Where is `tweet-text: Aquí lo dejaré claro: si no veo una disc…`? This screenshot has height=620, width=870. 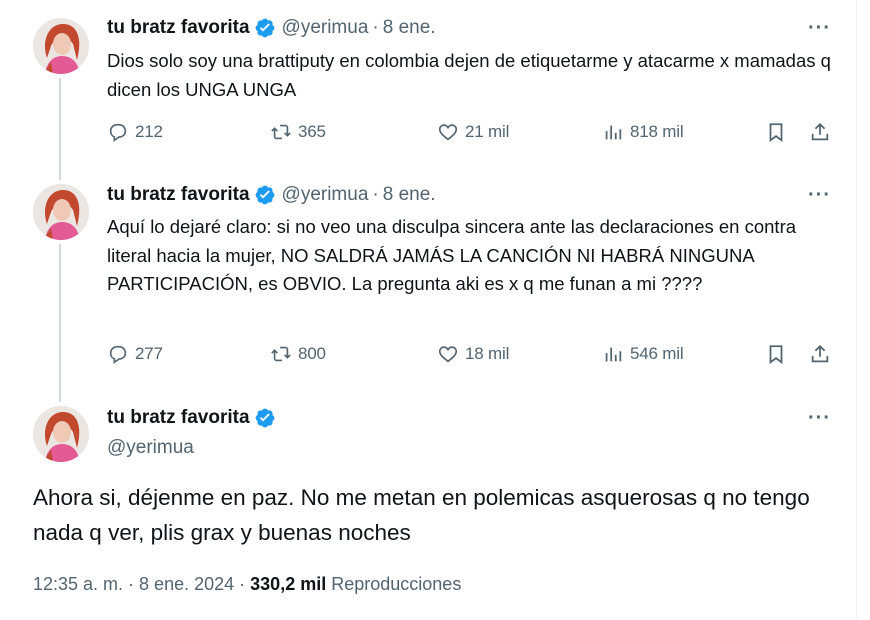
tweet-text: Aquí lo dejaré claro: si no veo una disc… is located at coordinates (452, 255).